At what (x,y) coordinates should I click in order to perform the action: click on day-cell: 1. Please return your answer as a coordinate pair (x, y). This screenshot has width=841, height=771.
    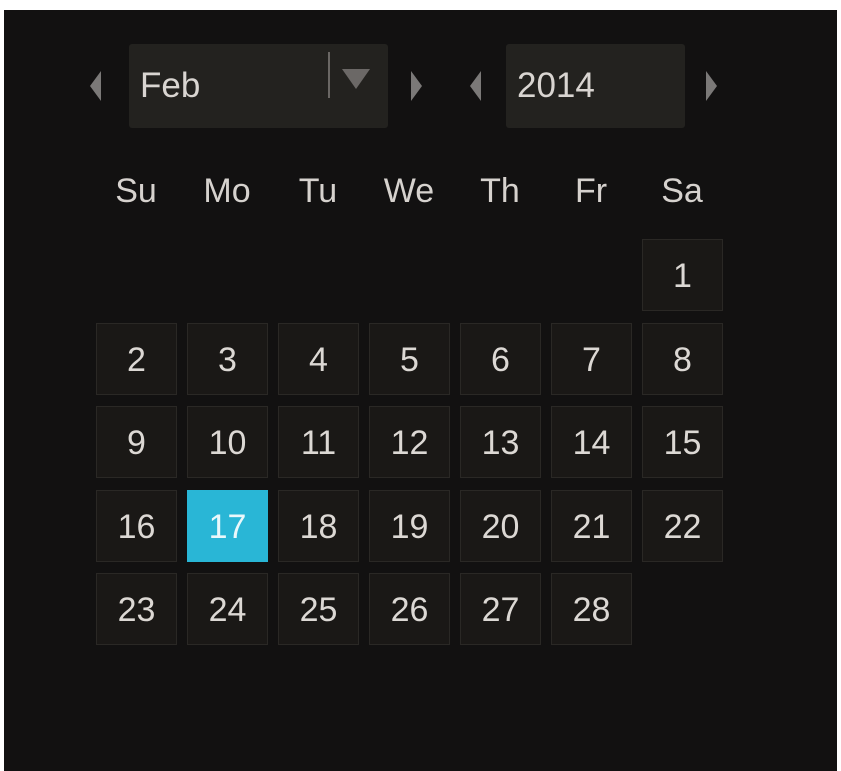
    Looking at the image, I should click on (682, 275).